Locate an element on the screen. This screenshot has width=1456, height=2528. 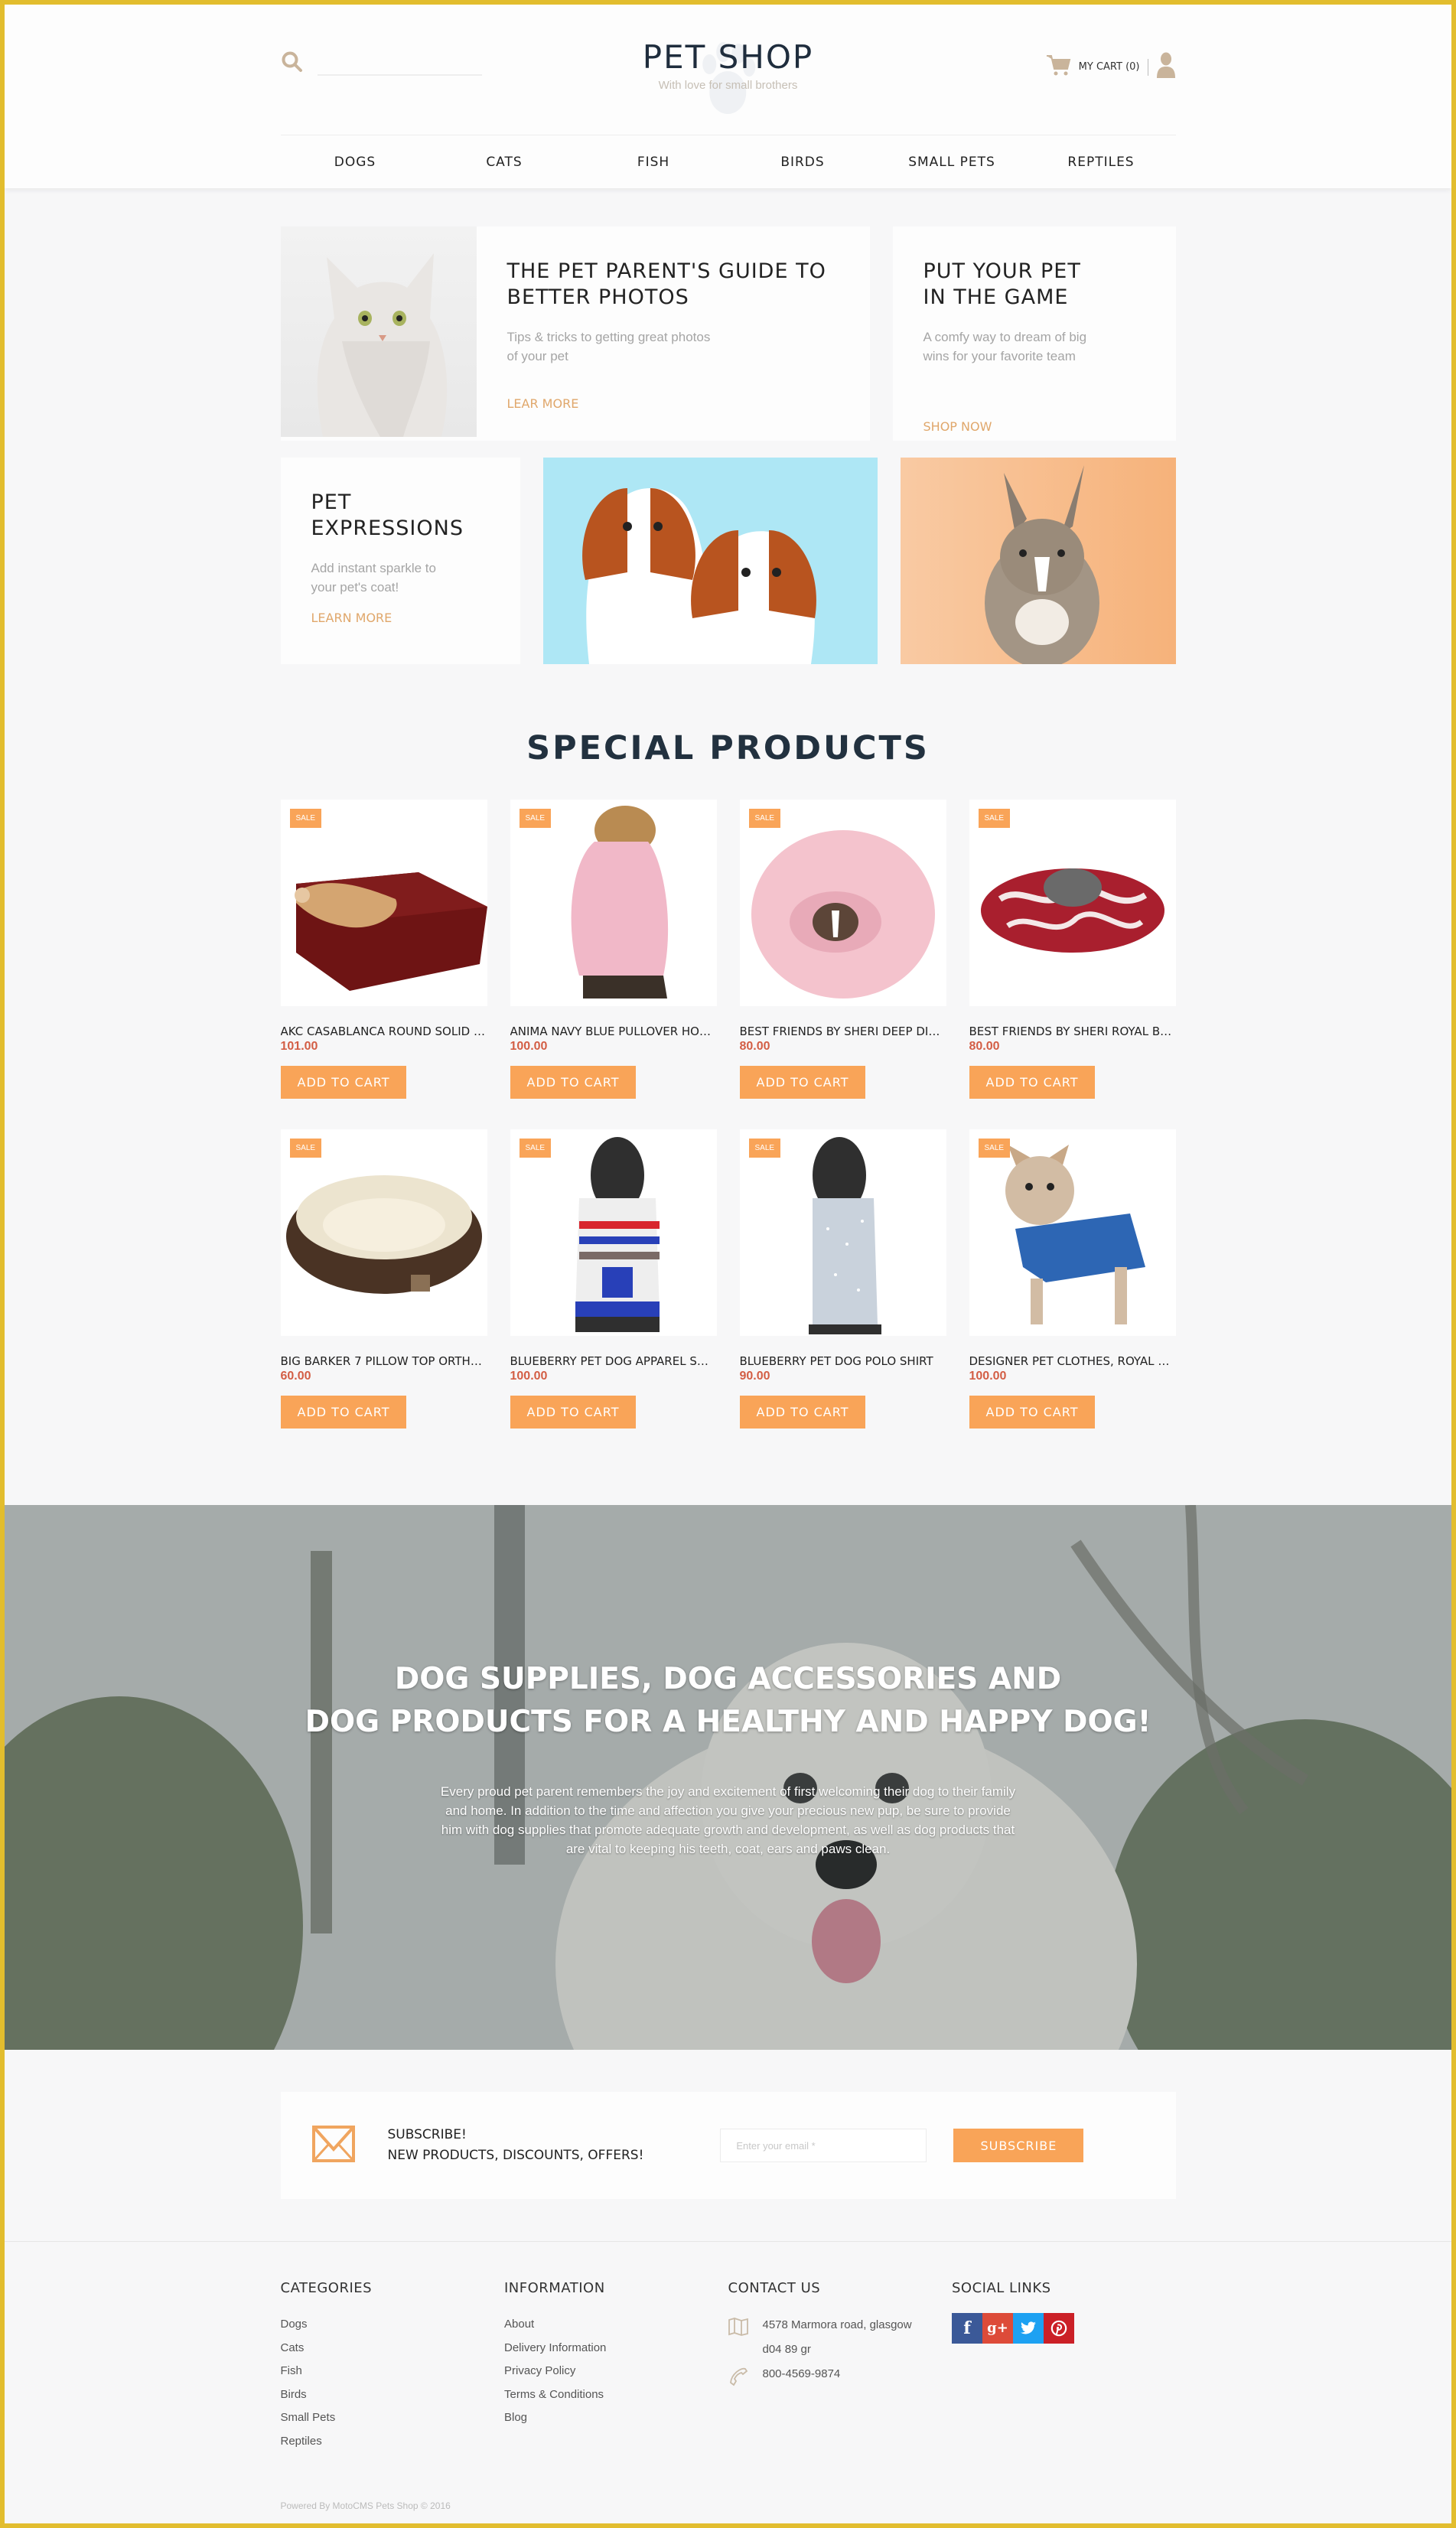
product-name: BLUEBERRY PET DOG POLO SHIRT is located at coordinates (843, 1361).